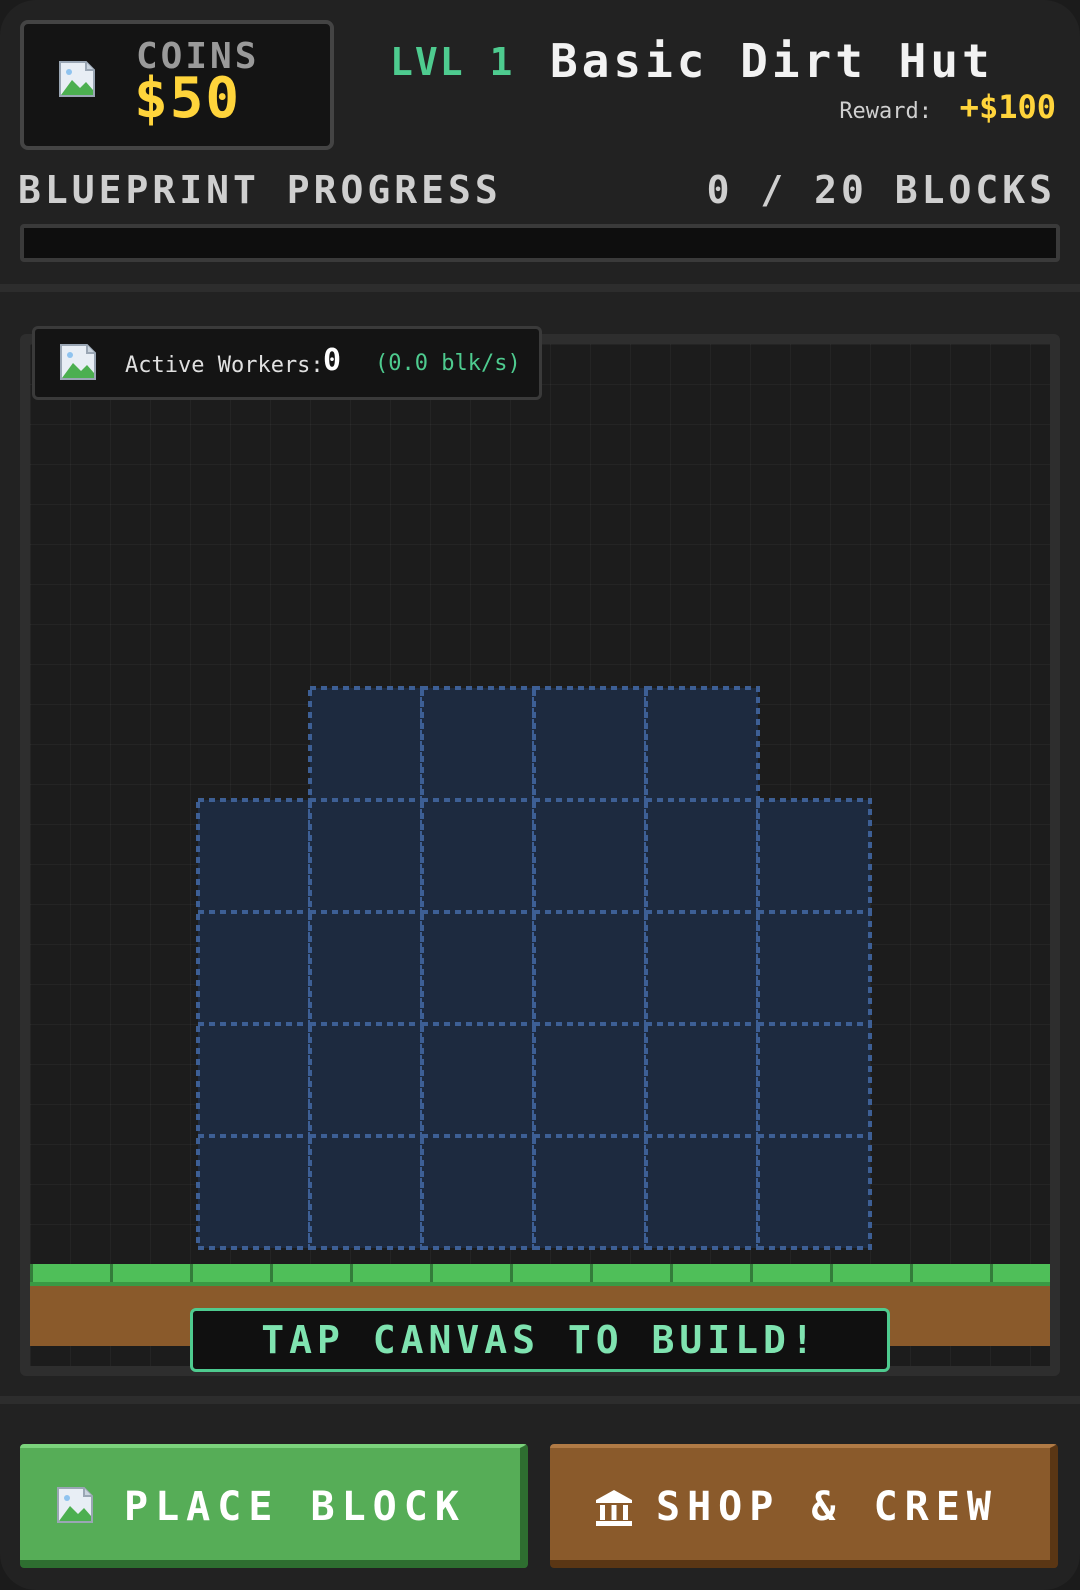 This screenshot has height=1590, width=1080. What do you see at coordinates (1007, 107) in the screenshot?
I see `reward-value: +$100` at bounding box center [1007, 107].